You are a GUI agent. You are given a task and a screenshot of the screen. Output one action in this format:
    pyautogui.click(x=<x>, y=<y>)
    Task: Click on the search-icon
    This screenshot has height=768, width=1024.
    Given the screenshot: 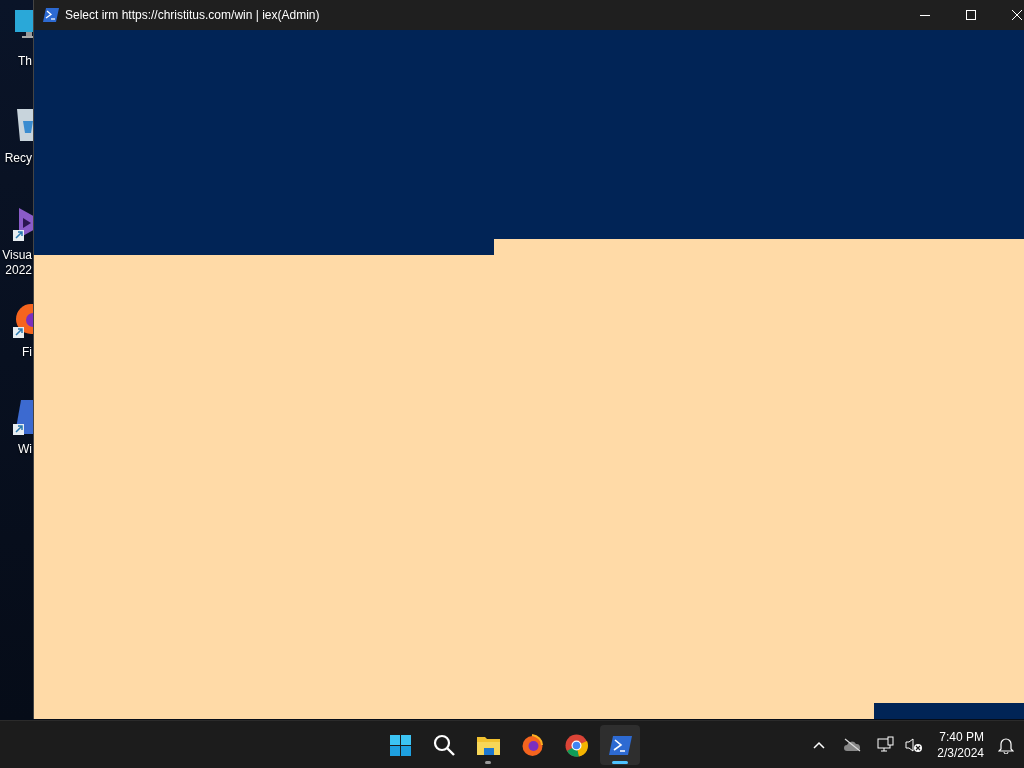 What is the action you would take?
    pyautogui.click(x=444, y=745)
    